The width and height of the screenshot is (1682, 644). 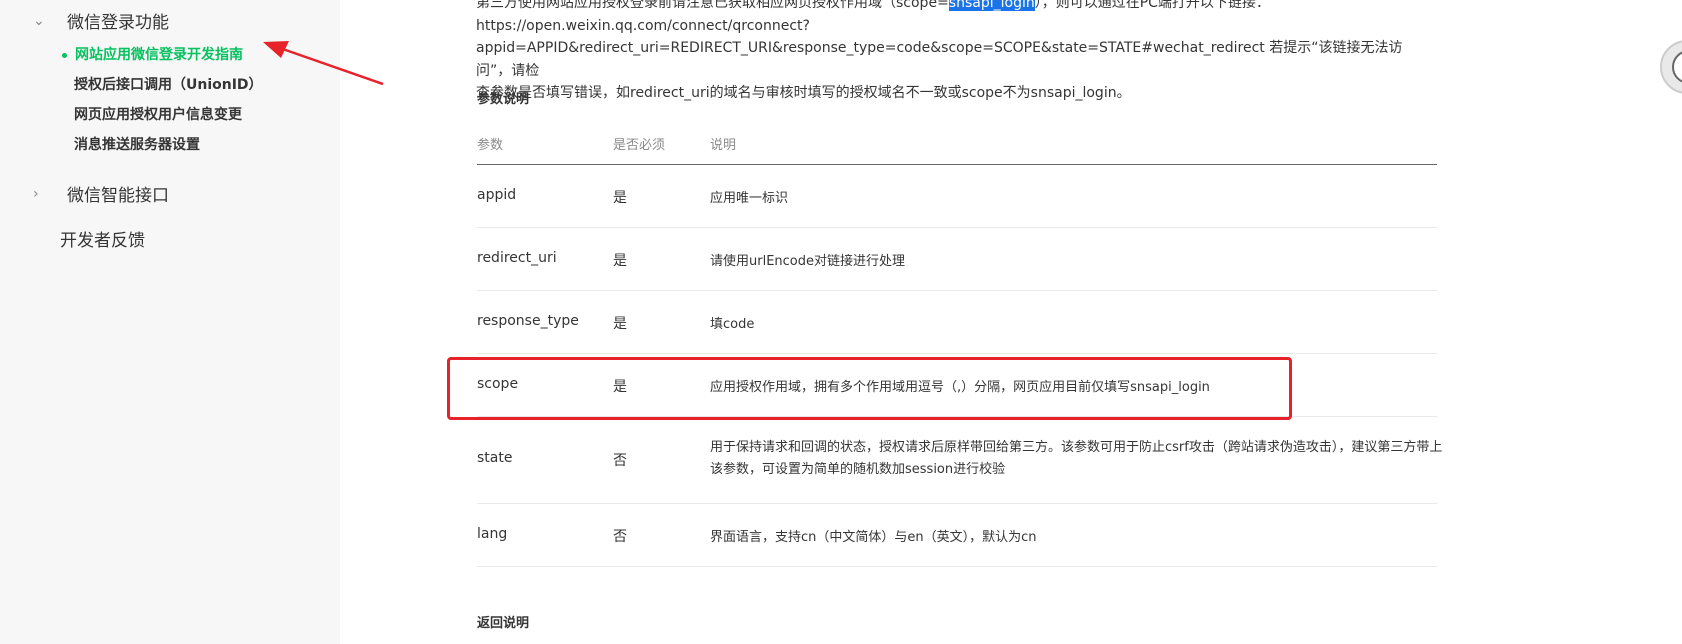 What do you see at coordinates (497, 195) in the screenshot?
I see `table-cell-param: appid` at bounding box center [497, 195].